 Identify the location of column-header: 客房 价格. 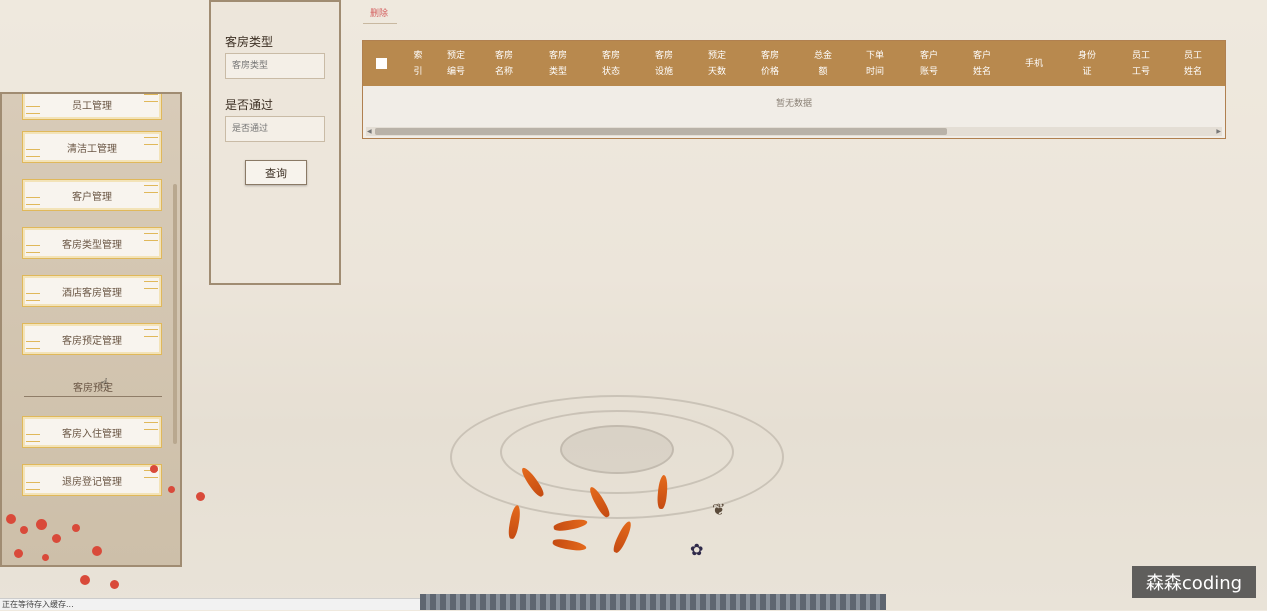
(770, 64).